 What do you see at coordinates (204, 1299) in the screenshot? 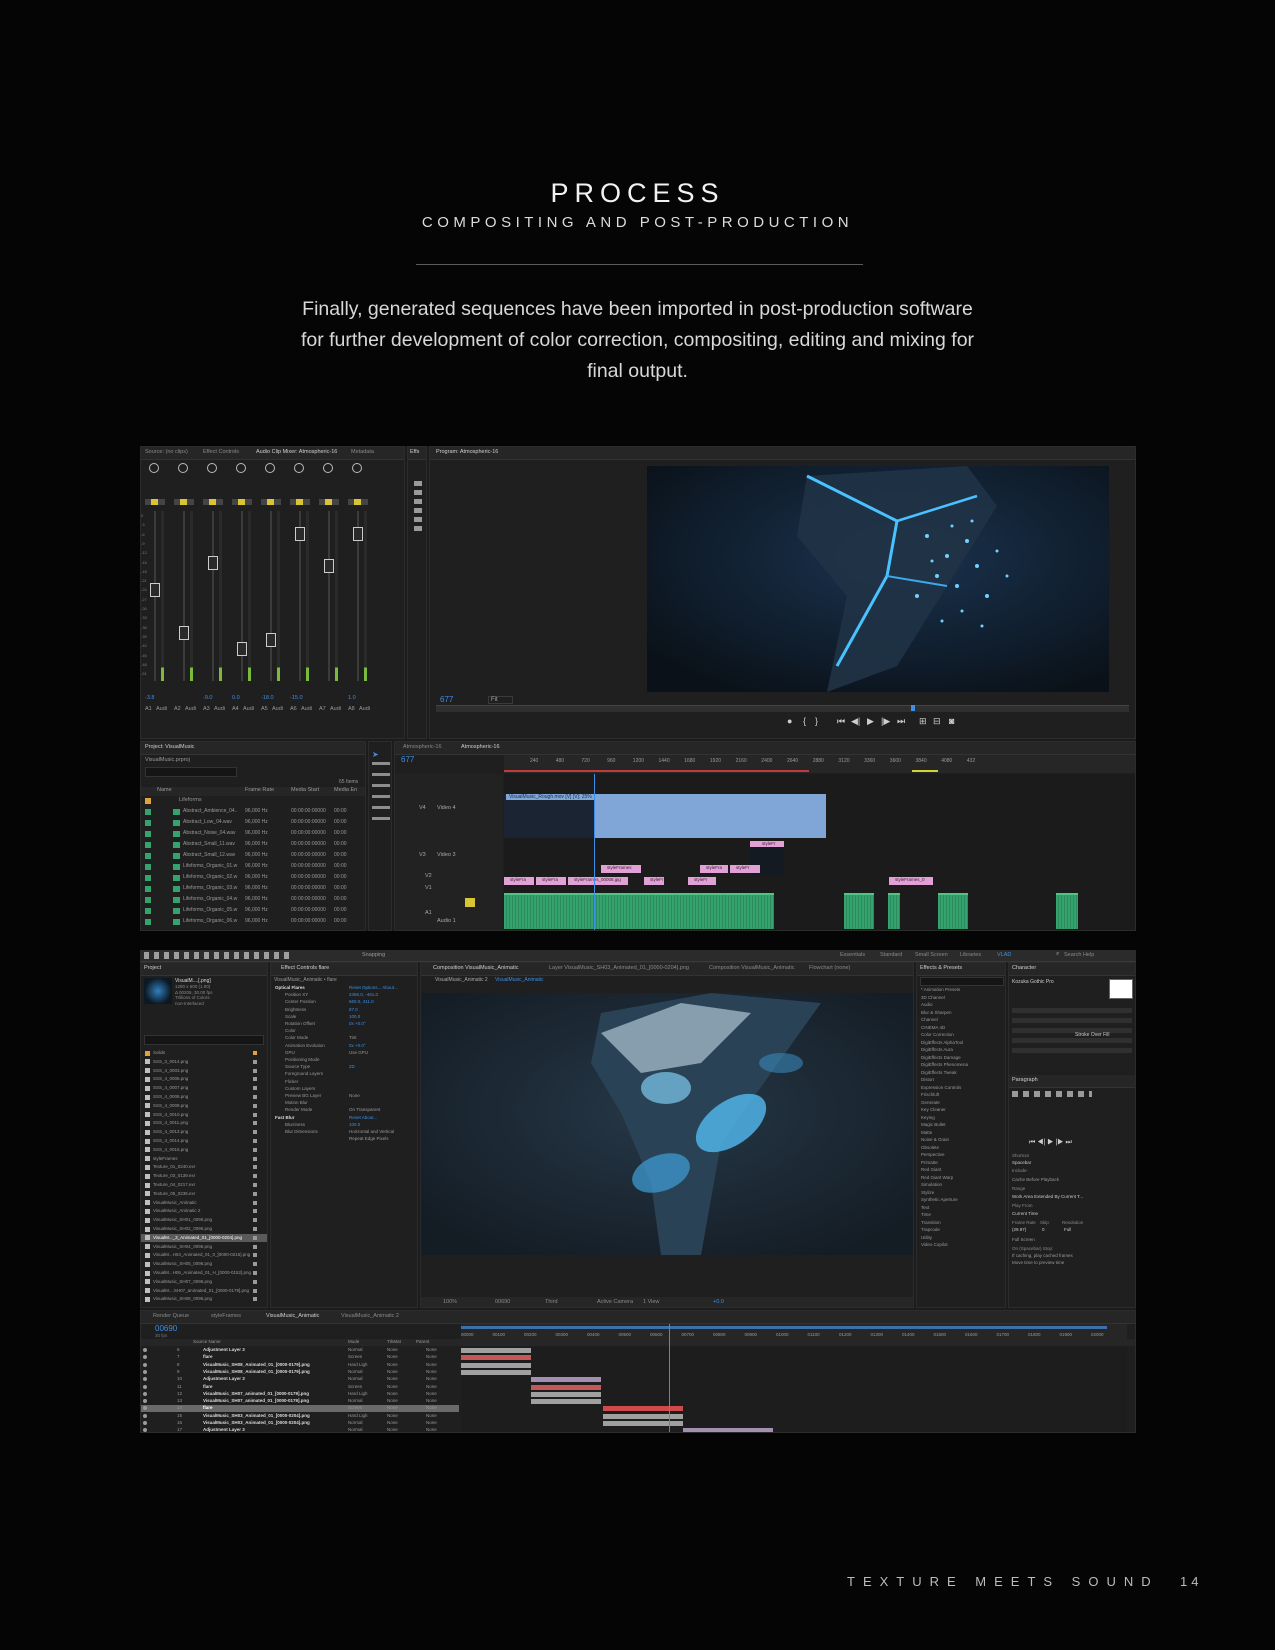
I see `project-item-row: VisualMusic_SH08_0096.png` at bounding box center [204, 1299].